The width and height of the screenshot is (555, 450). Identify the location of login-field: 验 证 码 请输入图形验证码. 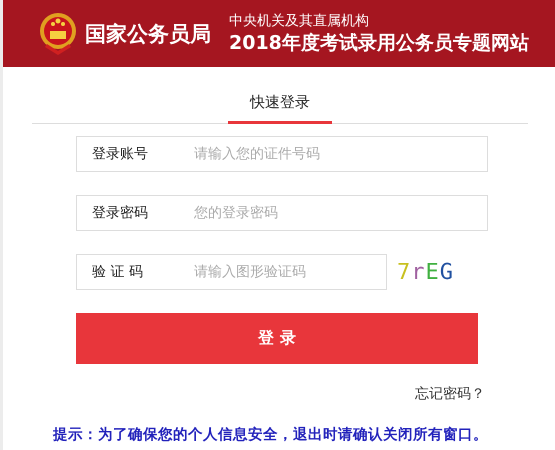
(231, 272).